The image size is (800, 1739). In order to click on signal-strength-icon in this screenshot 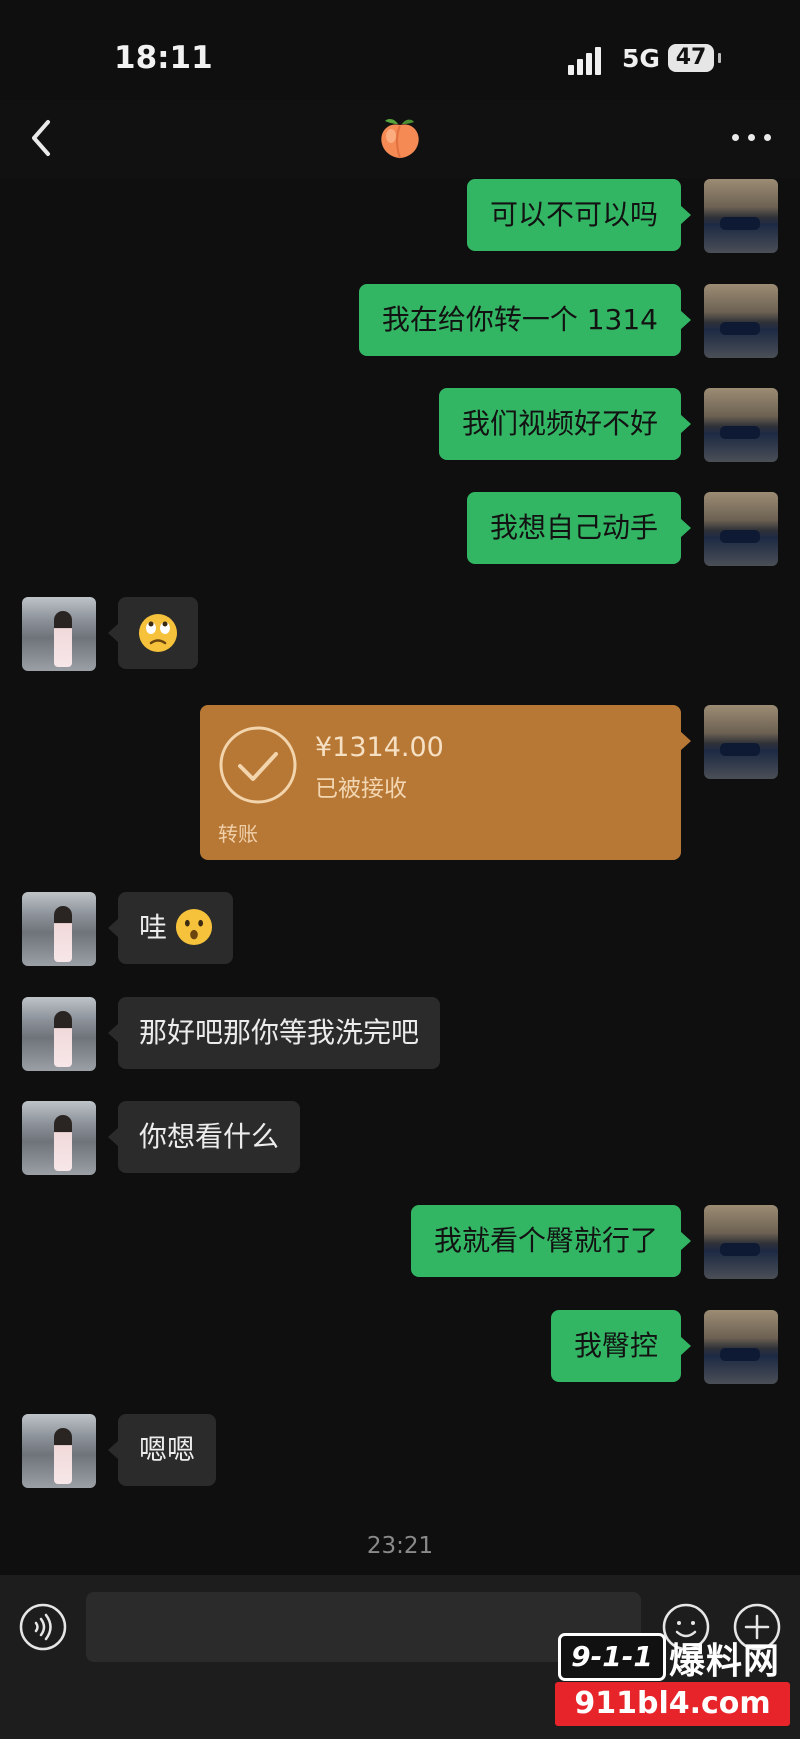, I will do `click(588, 60)`.